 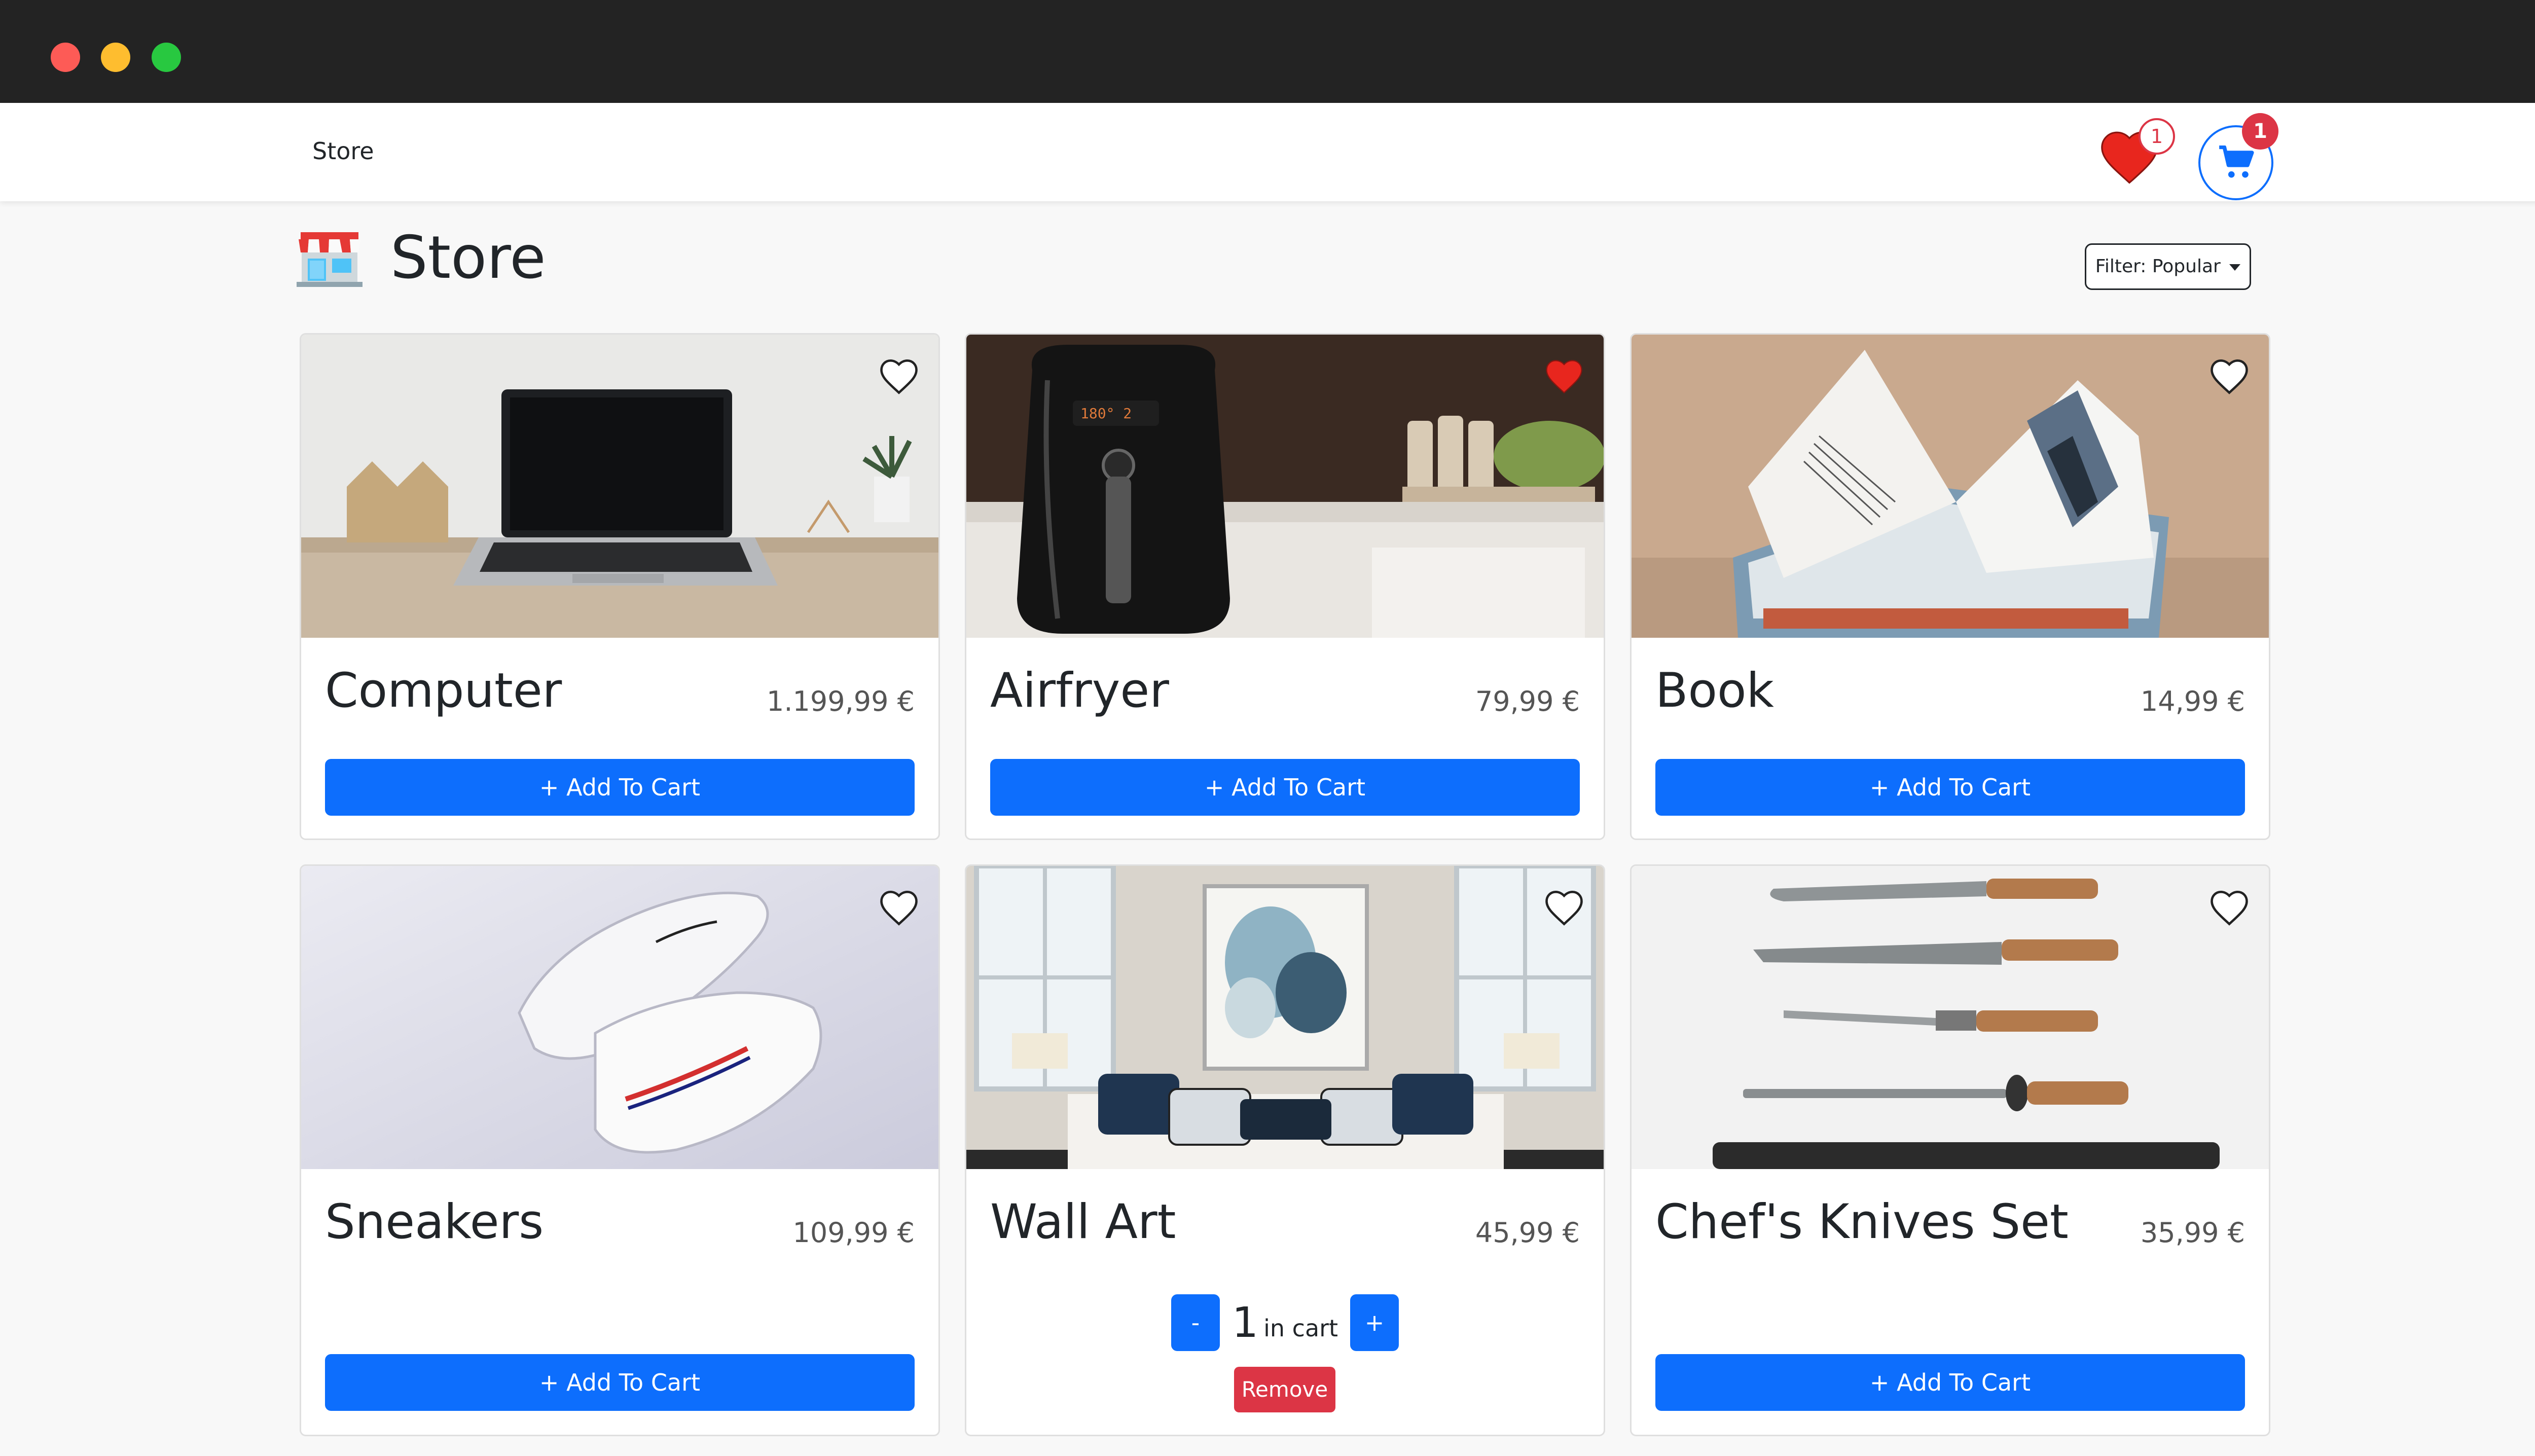 I want to click on product-price: 79,99 €, so click(x=1528, y=701).